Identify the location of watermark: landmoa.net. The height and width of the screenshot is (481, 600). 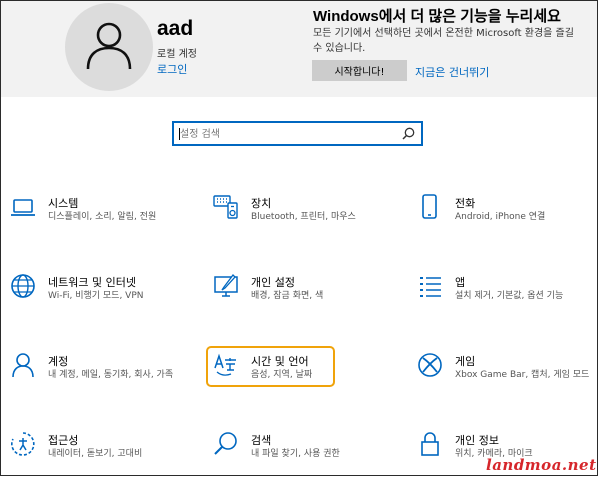
(541, 465).